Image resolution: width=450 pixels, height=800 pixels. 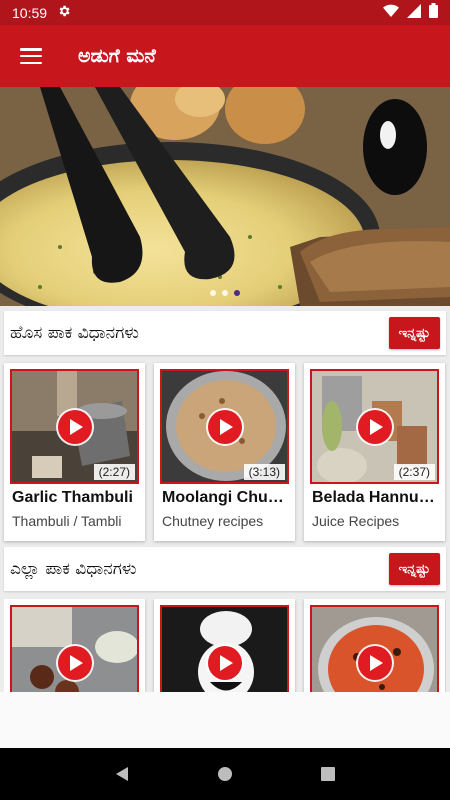 What do you see at coordinates (414, 12) in the screenshot?
I see `signal-icon` at bounding box center [414, 12].